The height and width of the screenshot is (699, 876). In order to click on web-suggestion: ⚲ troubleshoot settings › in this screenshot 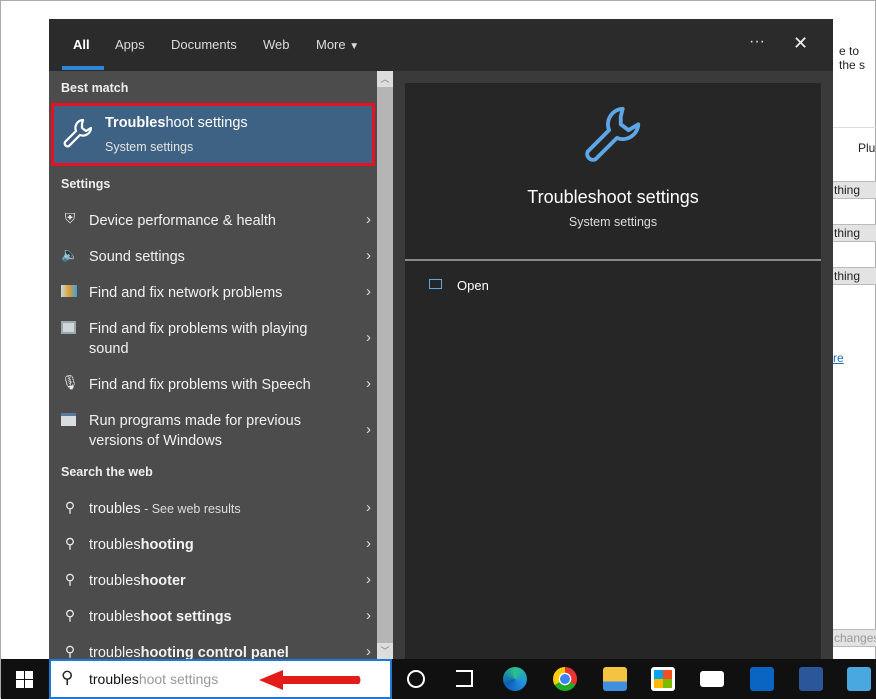, I will do `click(213, 619)`.